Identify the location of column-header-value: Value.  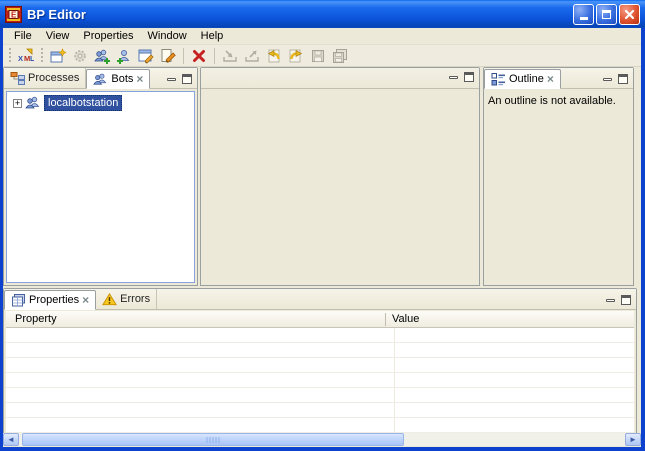
(402, 319).